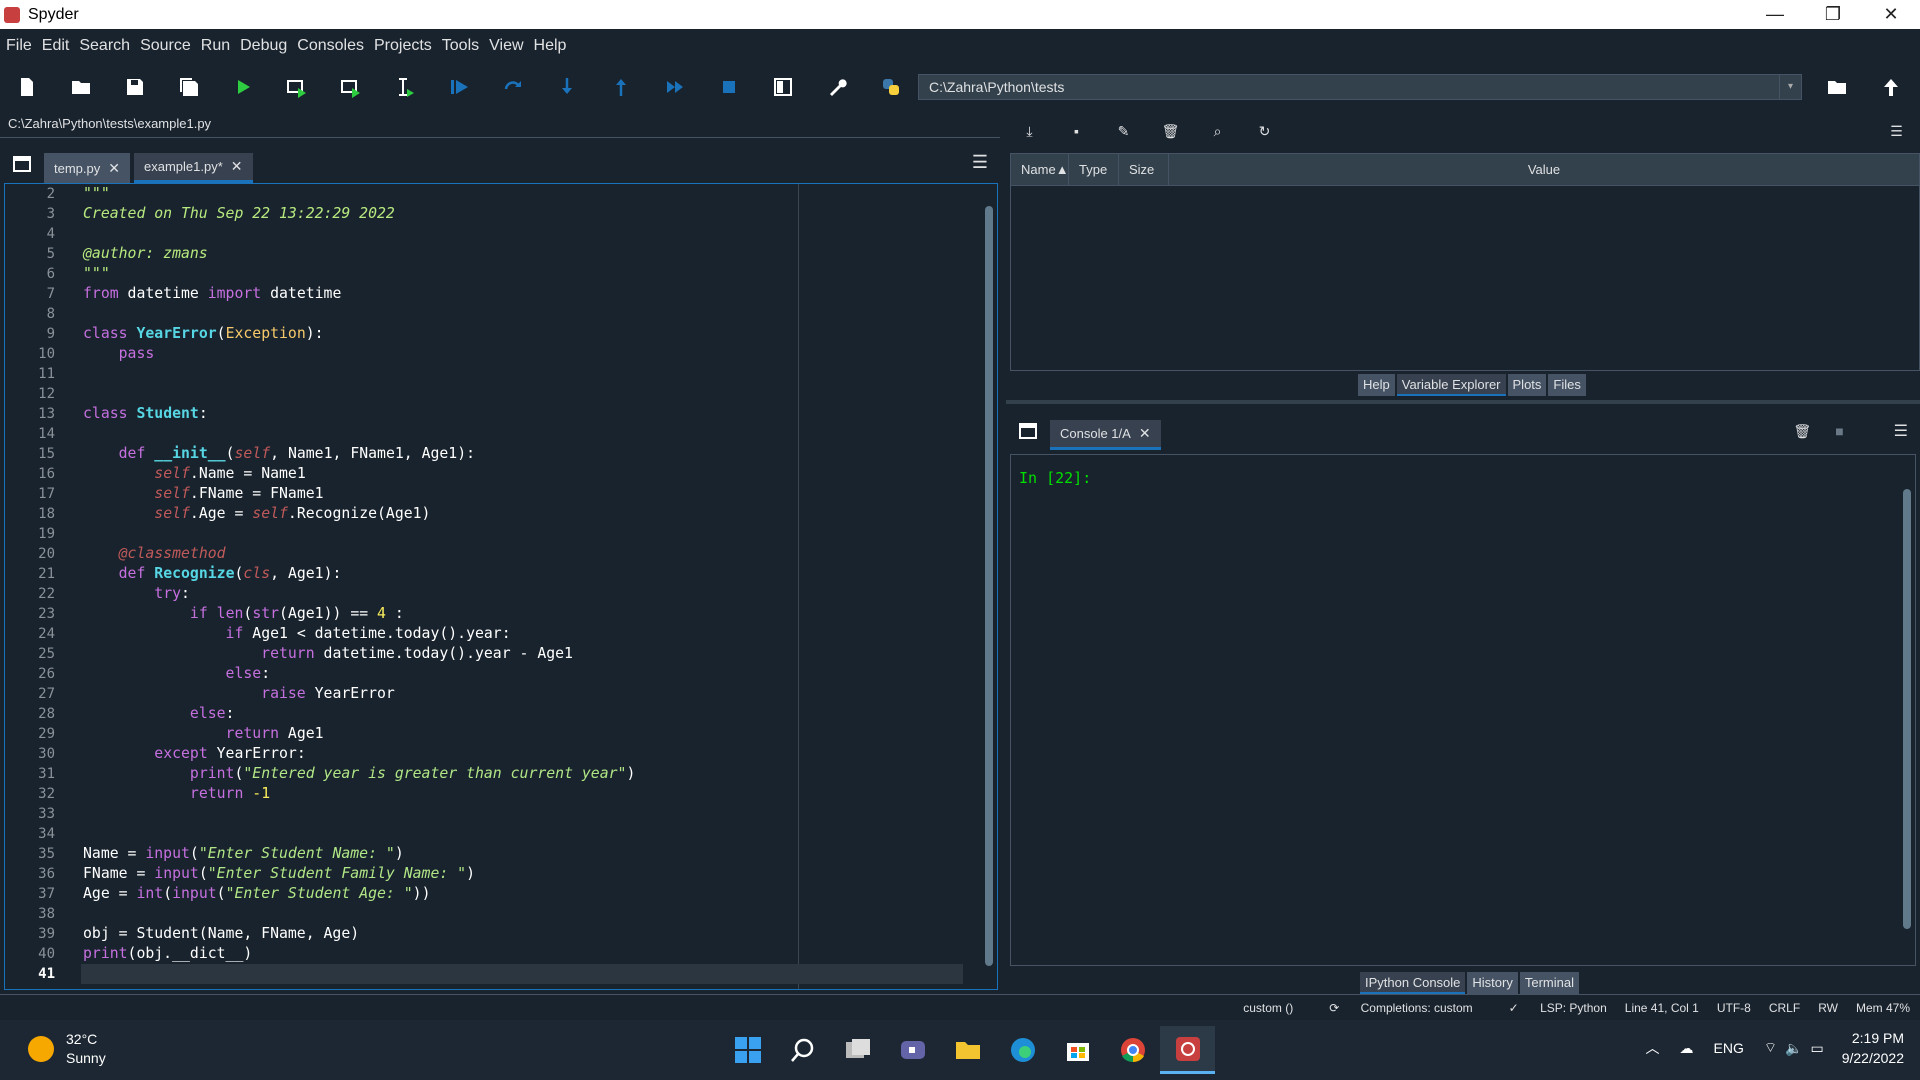  Describe the element at coordinates (1891, 14) in the screenshot. I see `close-button: ✕` at that location.